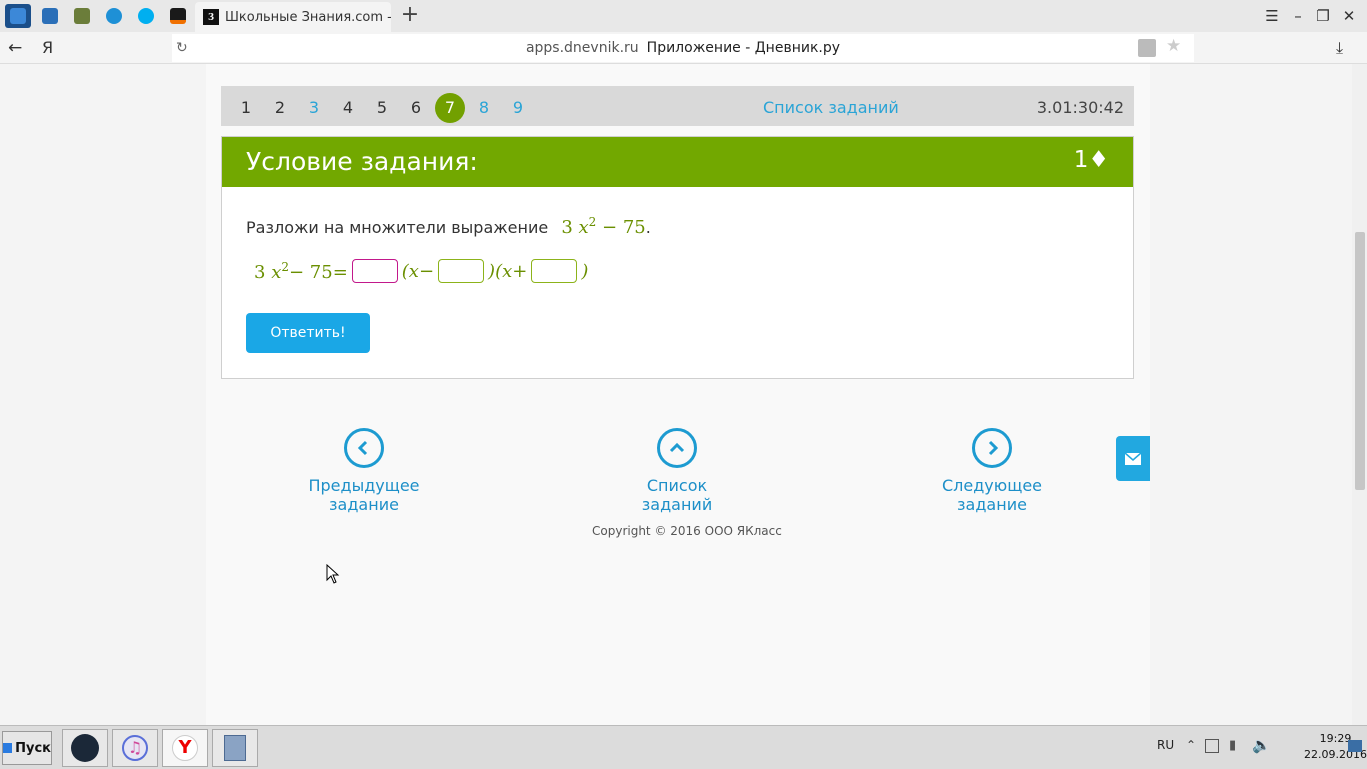 The width and height of the screenshot is (1367, 769). What do you see at coordinates (382, 108) in the screenshot?
I see `question-5: 5` at bounding box center [382, 108].